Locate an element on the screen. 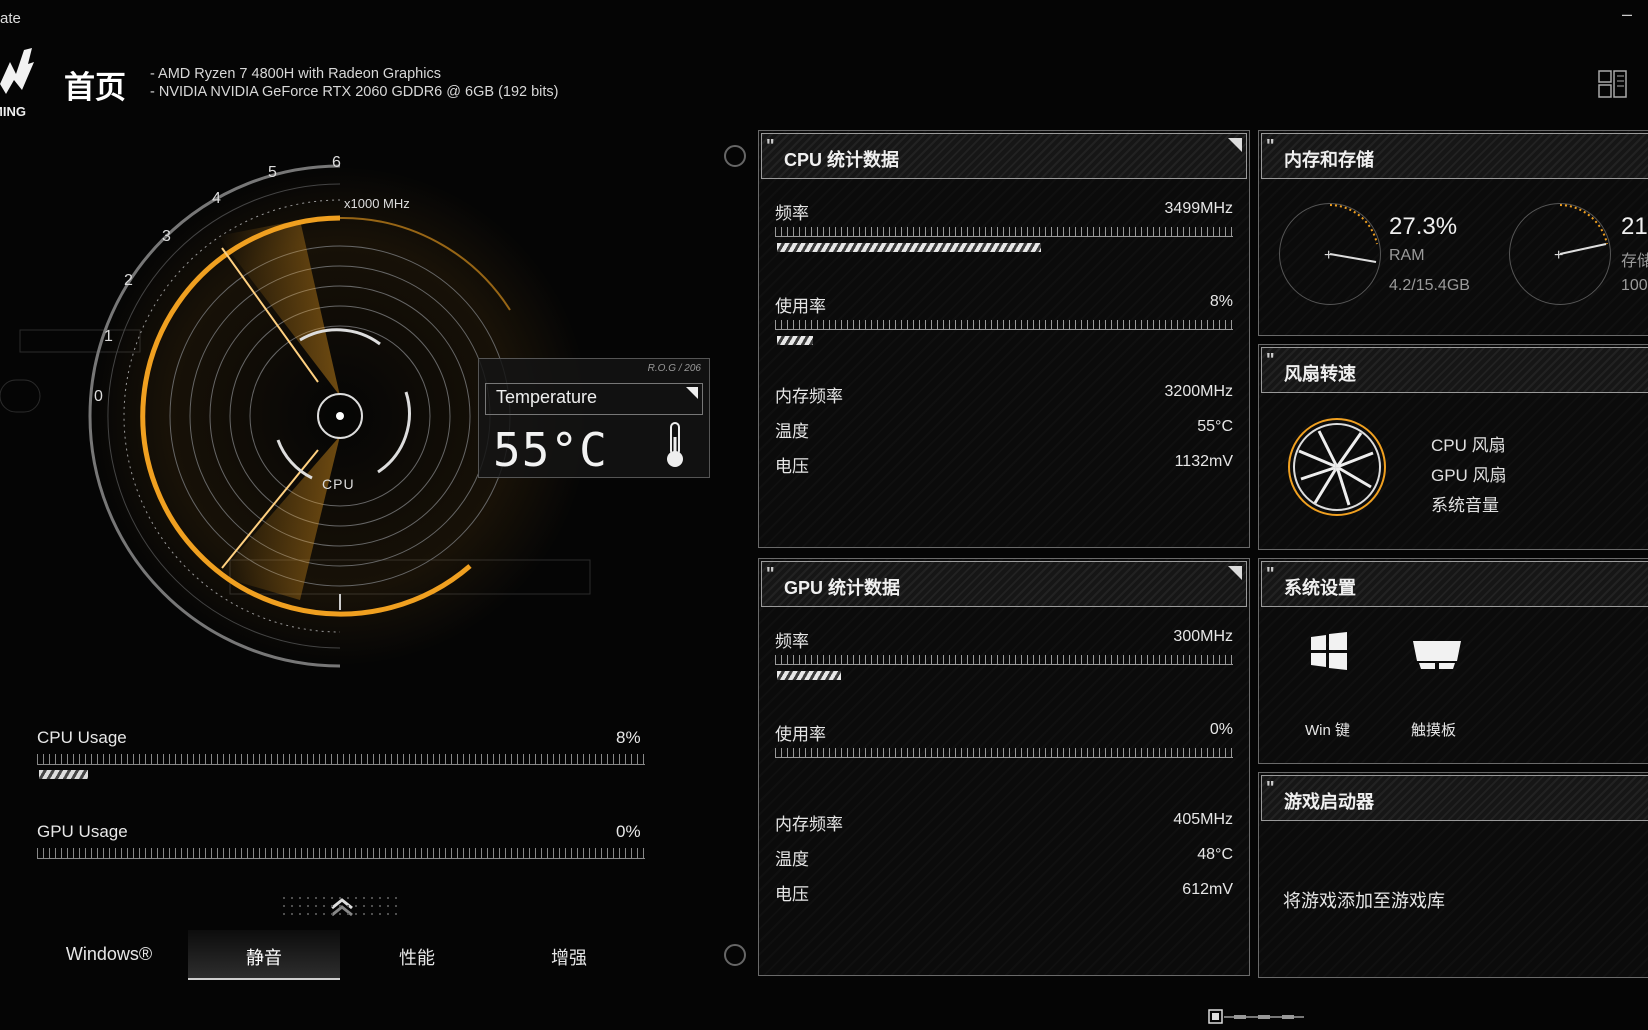 Image resolution: width=1648 pixels, height=1030 pixels. gauge-tick-1: 1 is located at coordinates (108, 336).